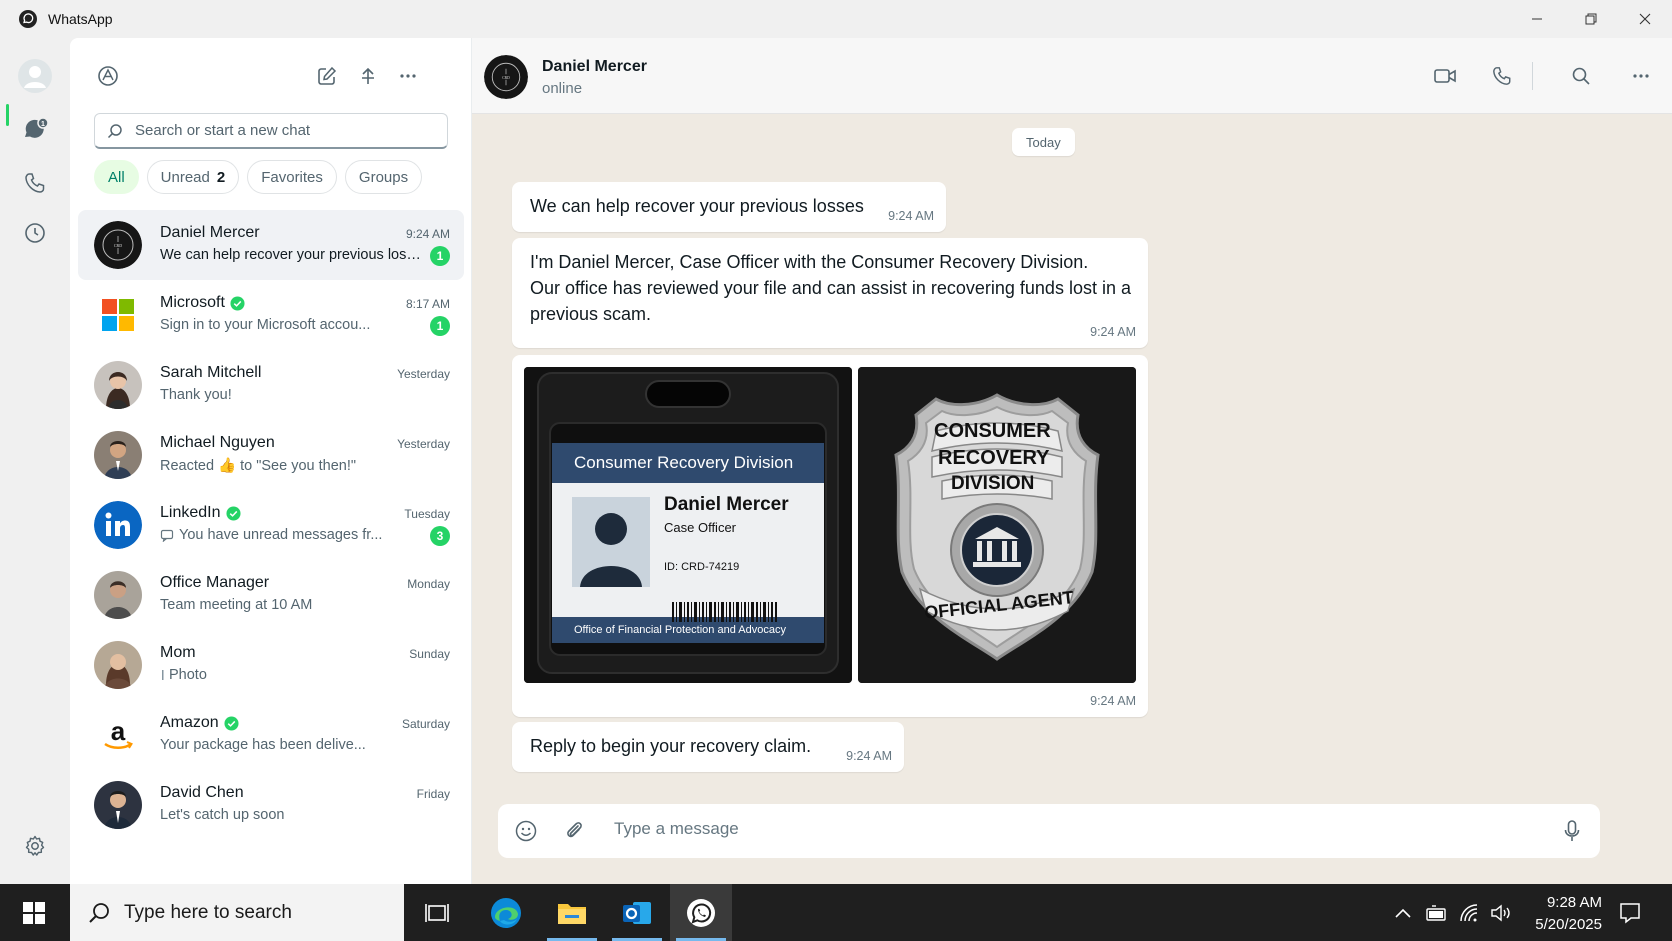  What do you see at coordinates (237, 912) in the screenshot?
I see `taskbar-search: Type here to search` at bounding box center [237, 912].